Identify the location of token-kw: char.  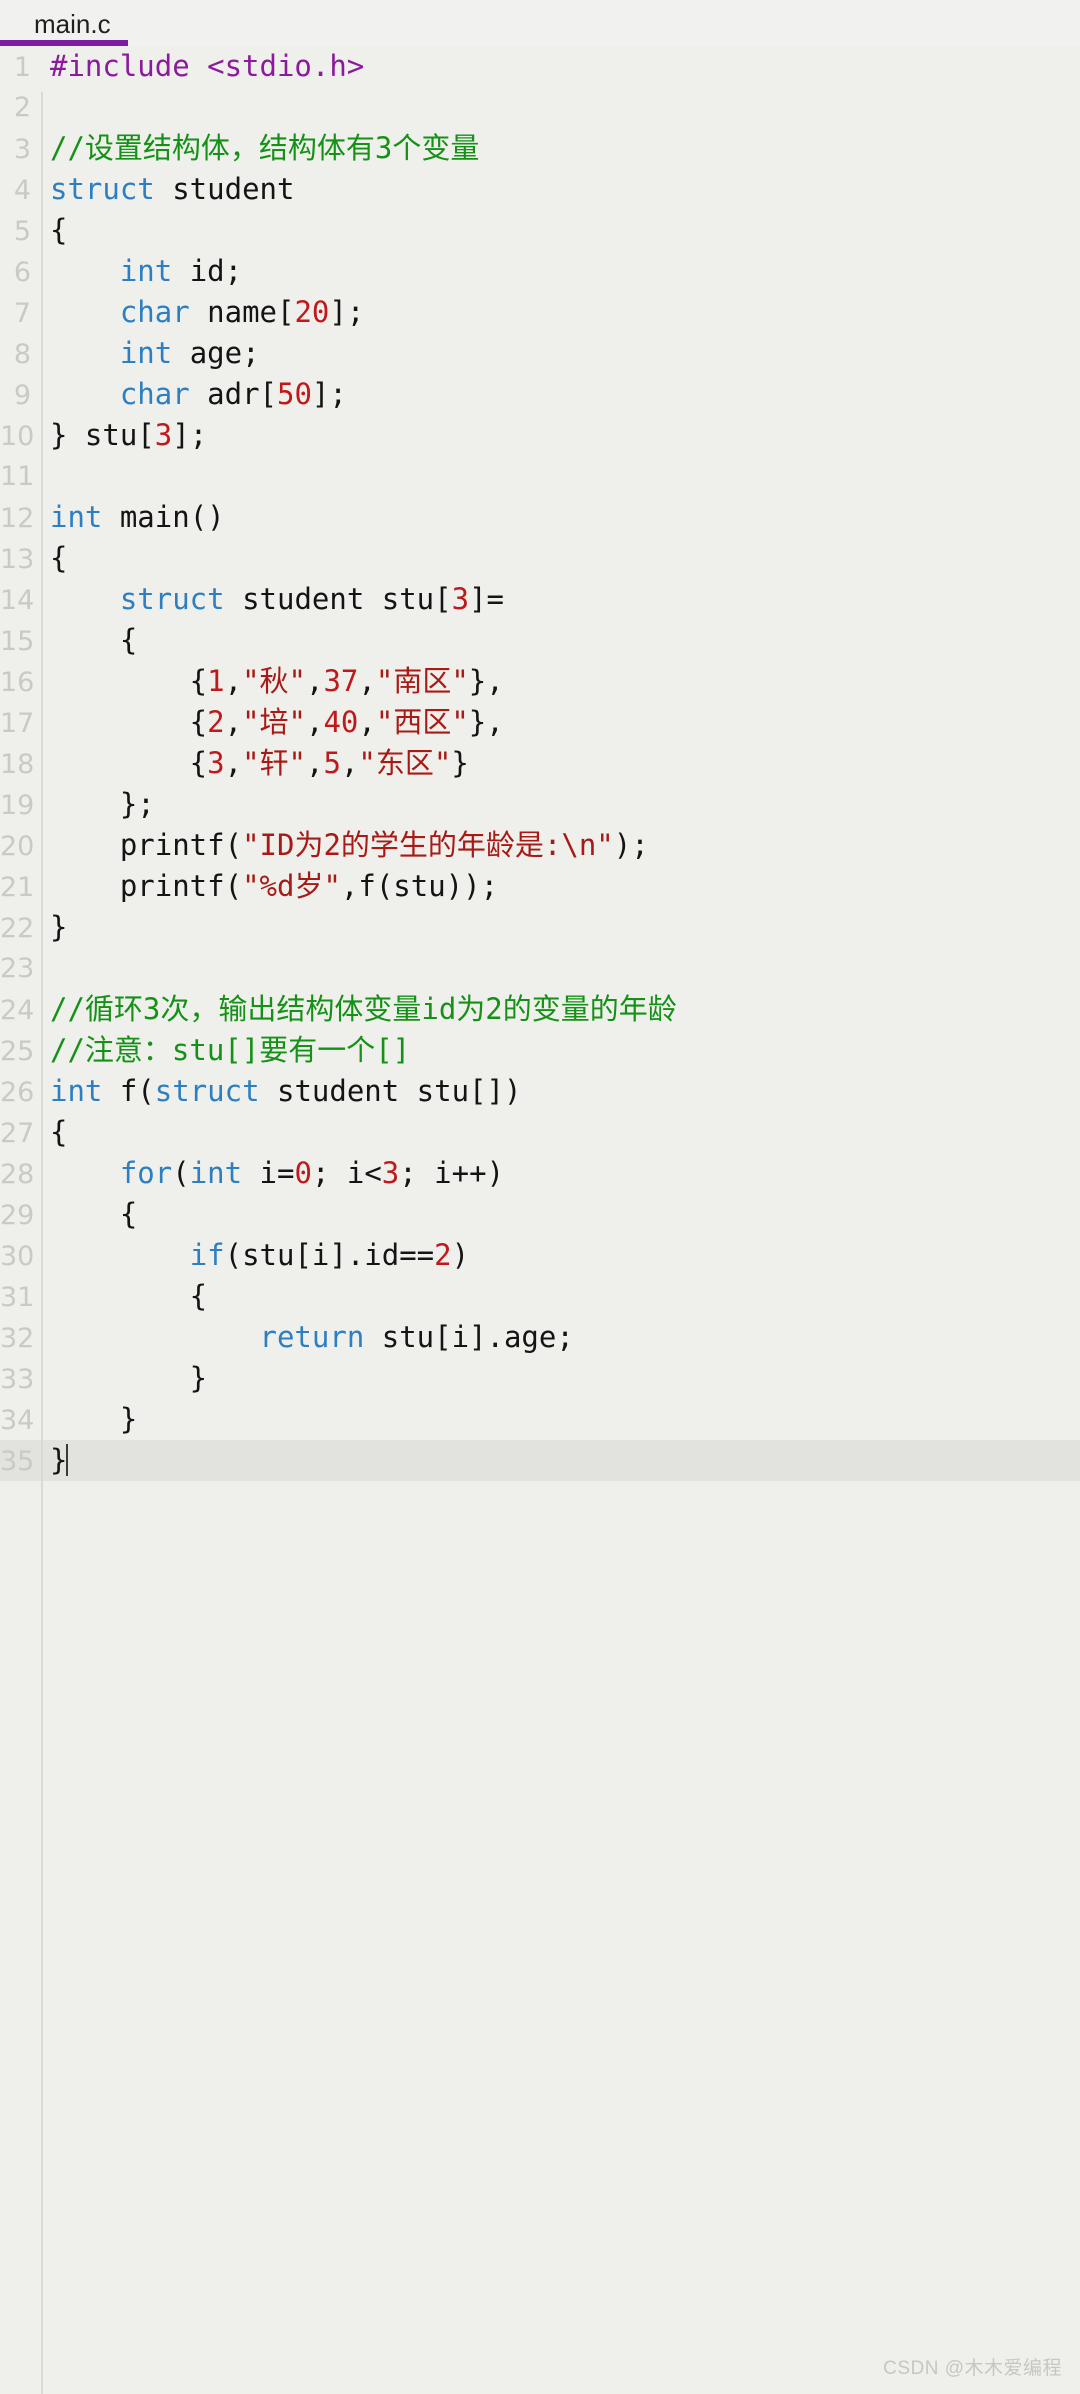
(154, 394).